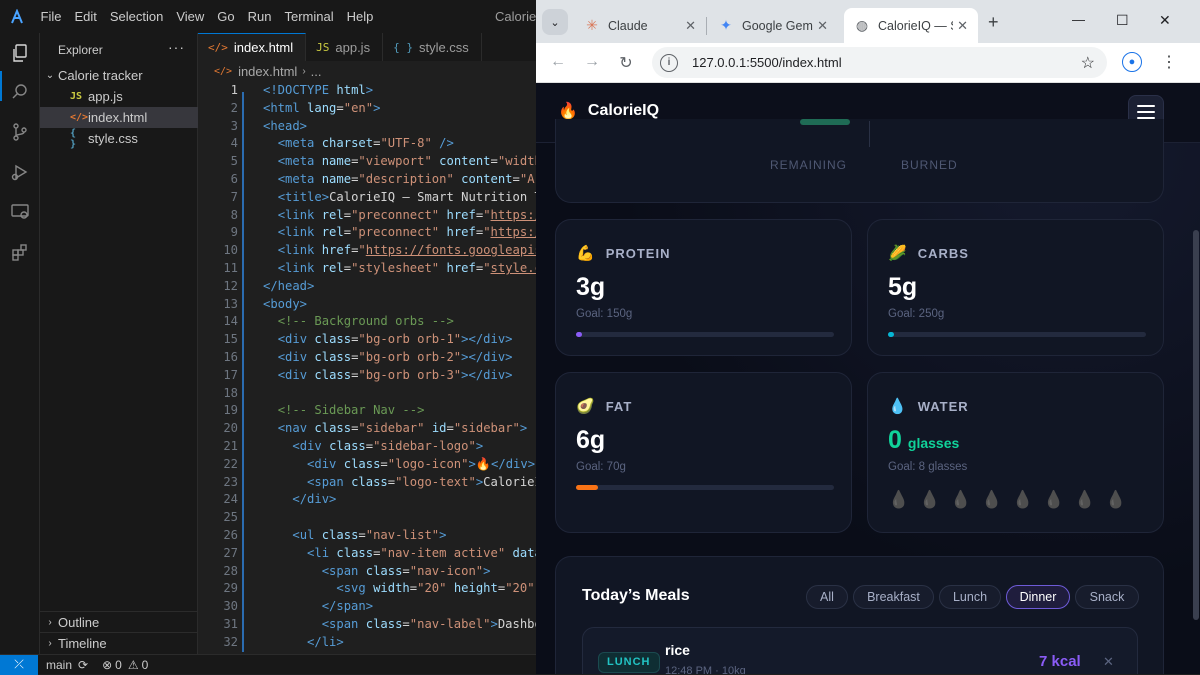 The height and width of the screenshot is (675, 1200). Describe the element at coordinates (911, 25) in the screenshot. I see `browser-tab-calorieiq: ◍ CalorieIQ — S ✕` at that location.